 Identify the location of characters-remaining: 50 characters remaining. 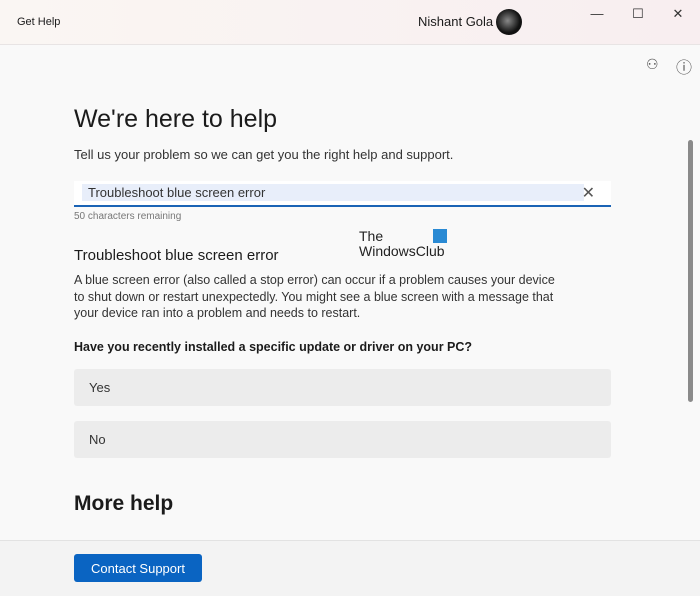
(128, 216).